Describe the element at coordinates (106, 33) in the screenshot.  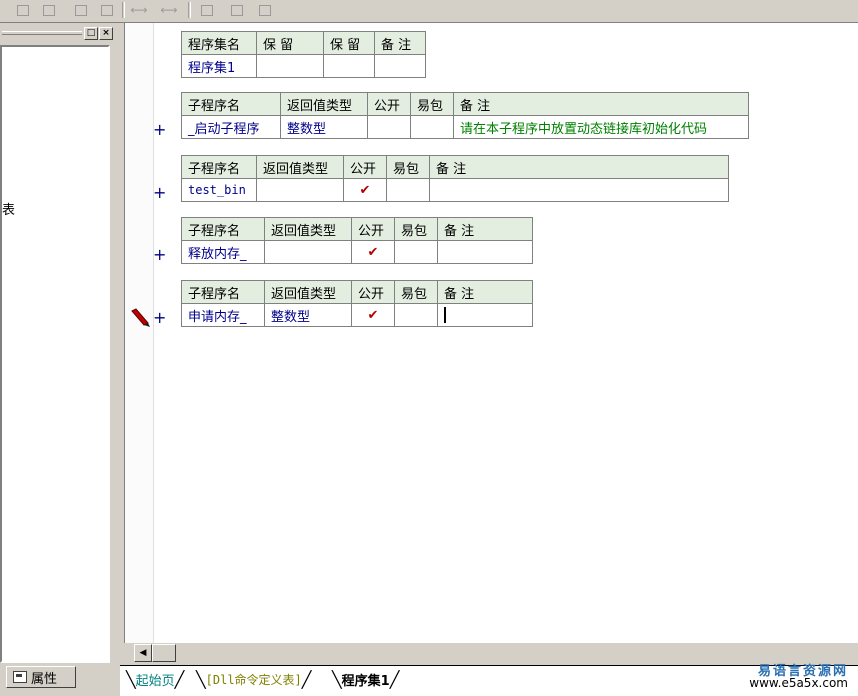
I see `close-panel-button: ×` at that location.